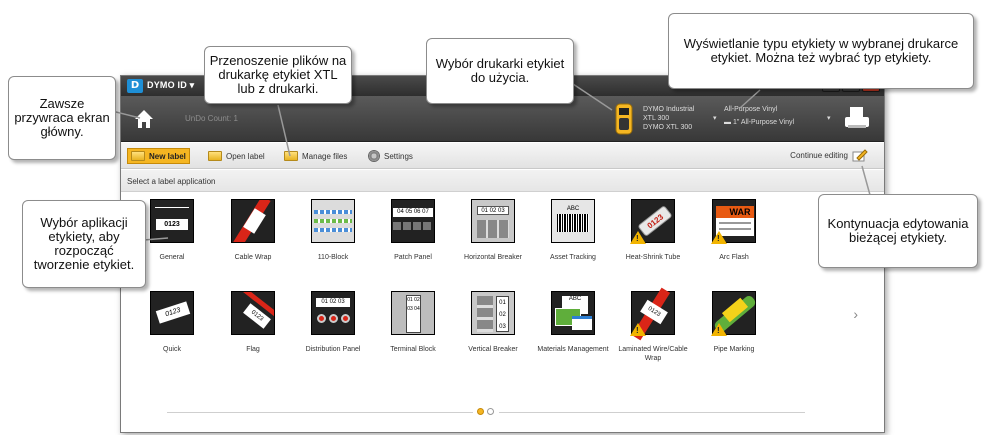 The height and width of the screenshot is (435, 989). I want to click on undo-count: UnDo Count: 1, so click(211, 118).